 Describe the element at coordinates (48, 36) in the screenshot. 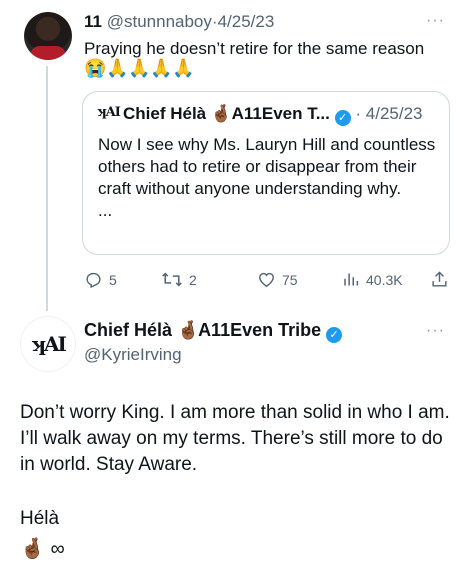

I see `reply-avatar` at that location.